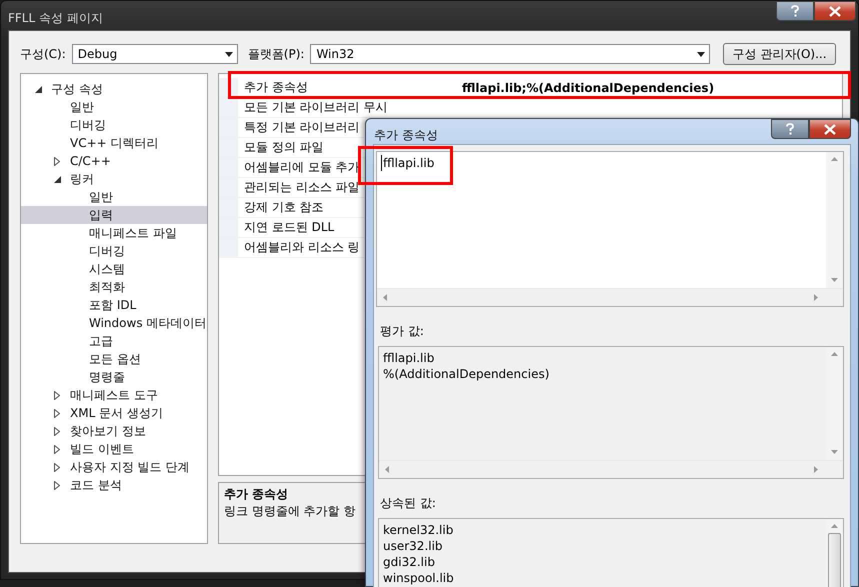 This screenshot has width=859, height=587. What do you see at coordinates (402, 331) in the screenshot?
I see `field-label: 평가 값:` at bounding box center [402, 331].